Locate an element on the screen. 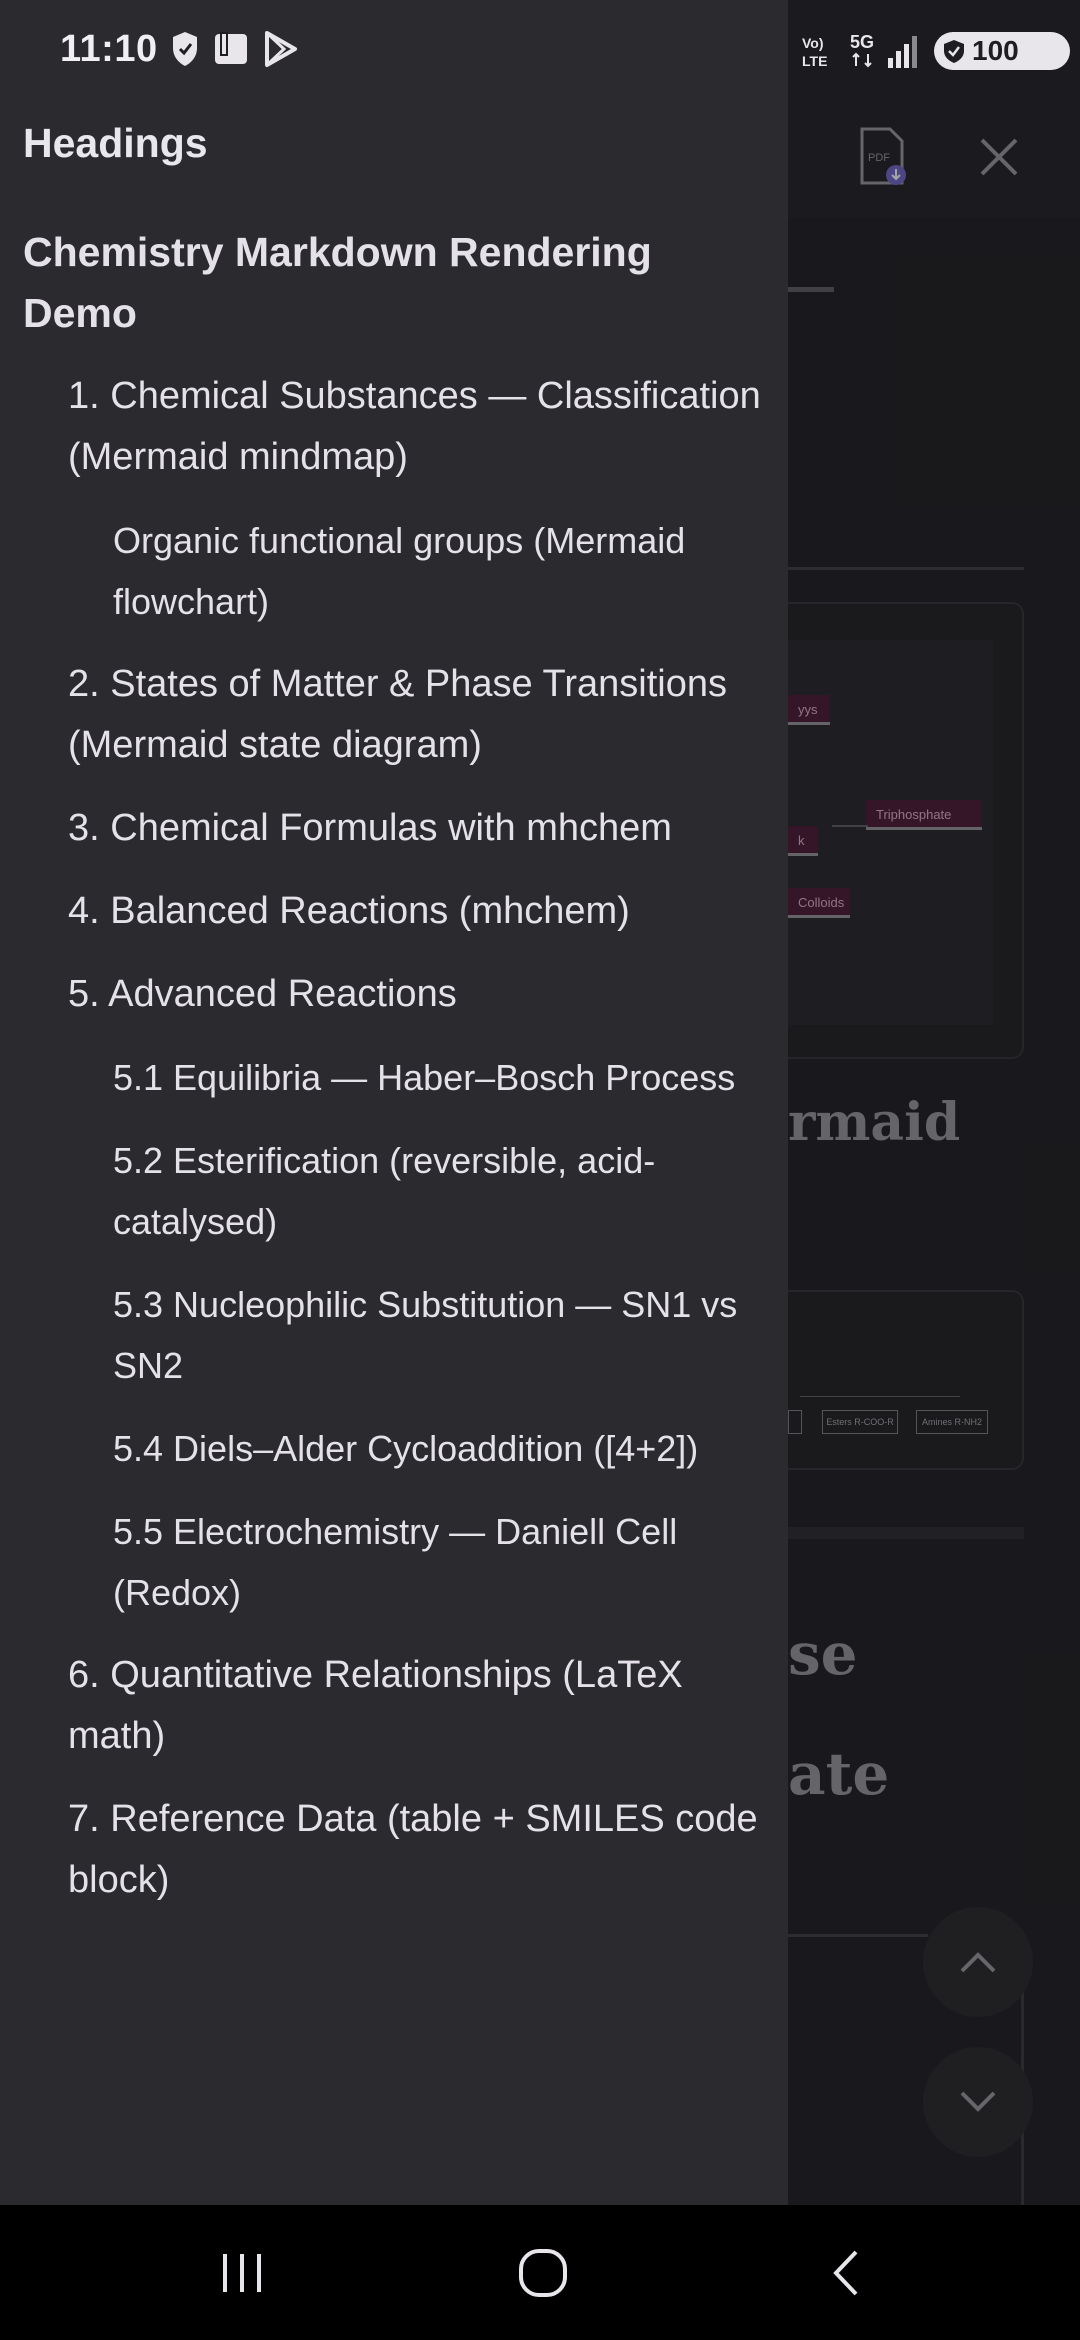  heading-item: 5.4 Diels–Alder Cycloaddition ([4+2]) is located at coordinates (394, 1448).